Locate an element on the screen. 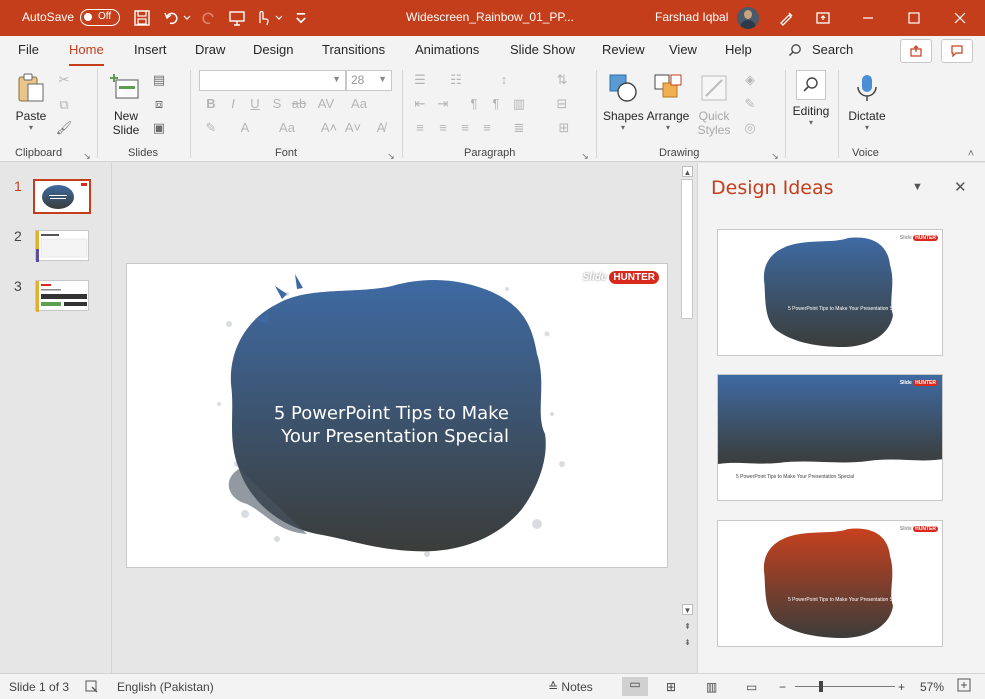  touch-mode-icon is located at coordinates (262, 18).